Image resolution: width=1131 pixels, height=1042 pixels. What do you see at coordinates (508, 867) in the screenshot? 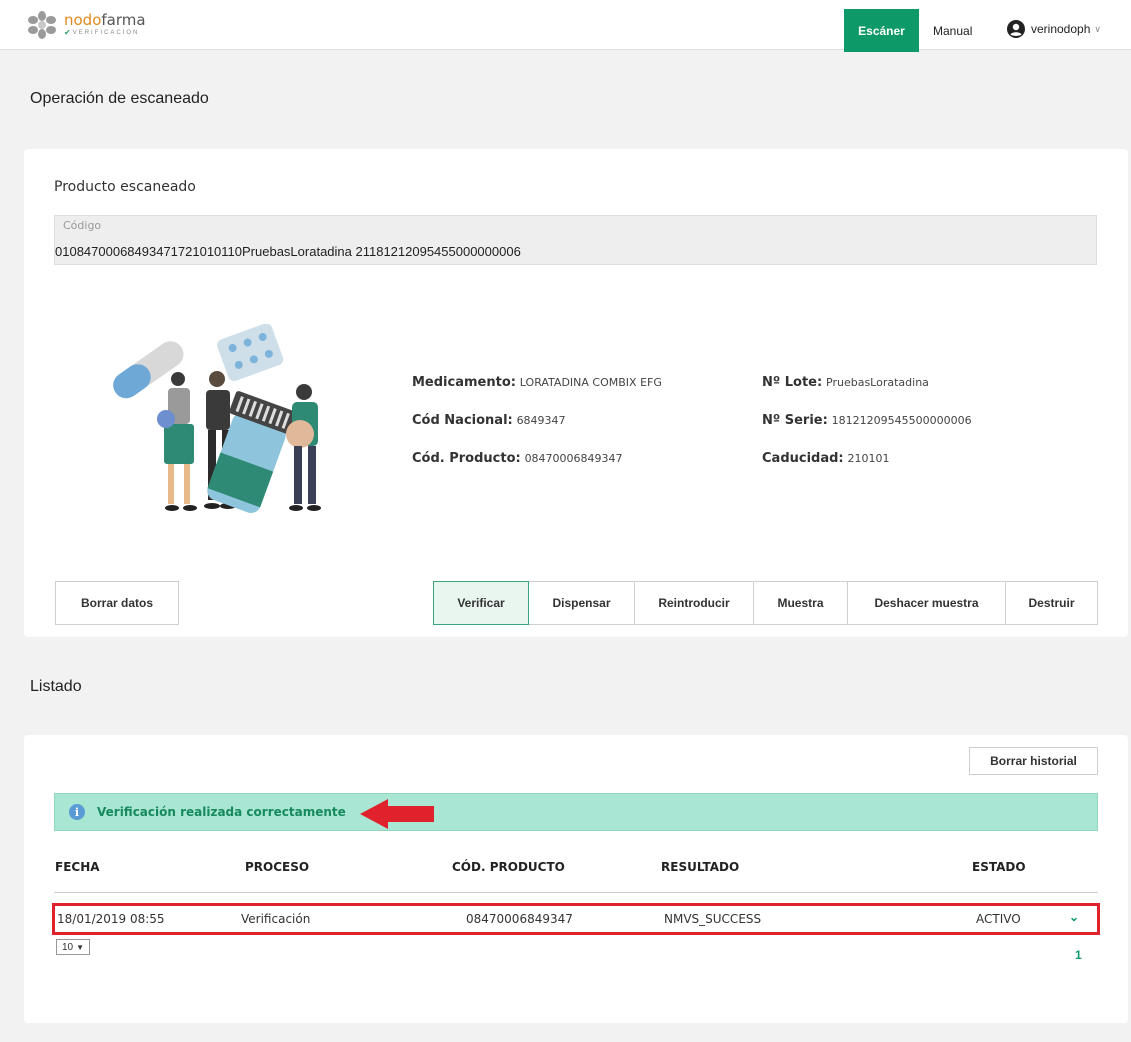
I see `column-header-cod-producto: CÓD. PRODUCTO` at bounding box center [508, 867].